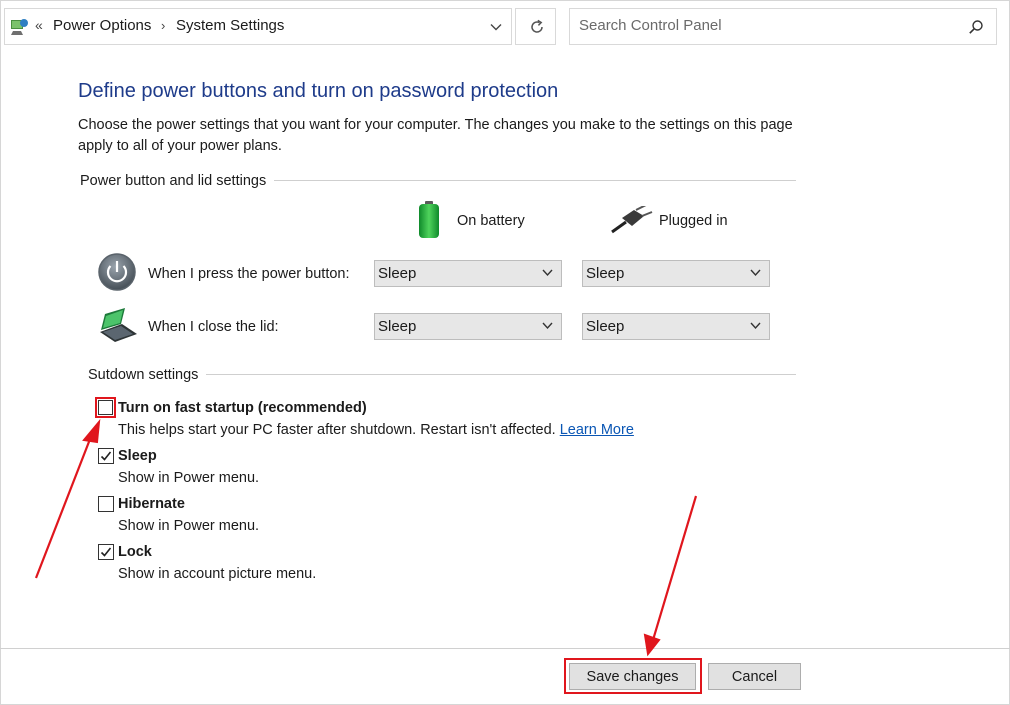  What do you see at coordinates (976, 27) in the screenshot?
I see `search-icon` at bounding box center [976, 27].